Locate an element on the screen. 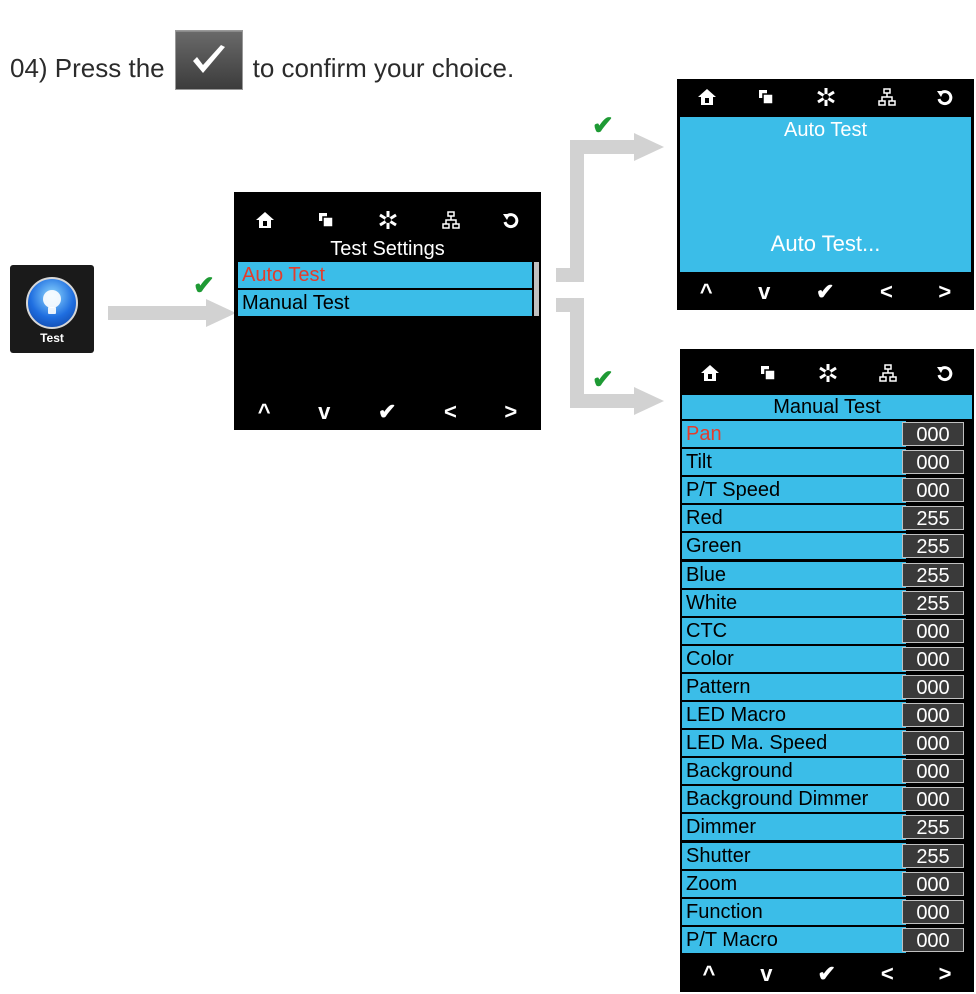 This screenshot has width=976, height=994. list-item: Tilt 000 is located at coordinates (827, 462).